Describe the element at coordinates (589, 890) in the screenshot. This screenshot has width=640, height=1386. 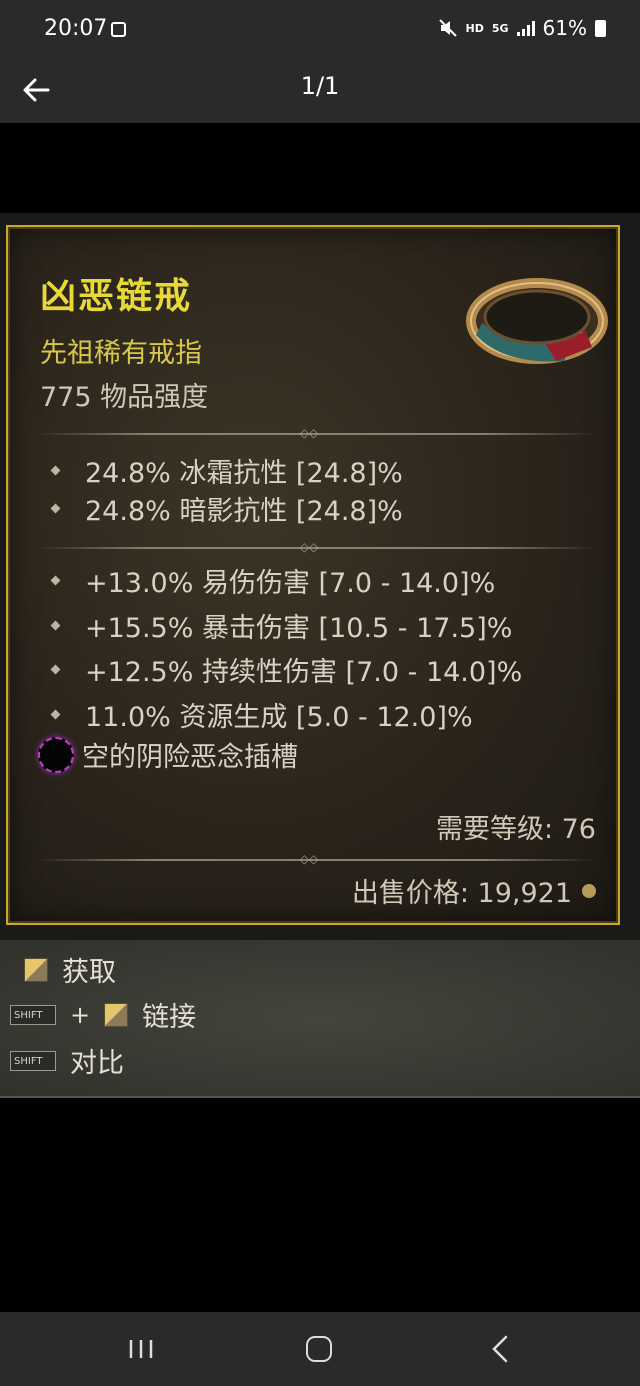
I see `gold-coin-icon` at that location.